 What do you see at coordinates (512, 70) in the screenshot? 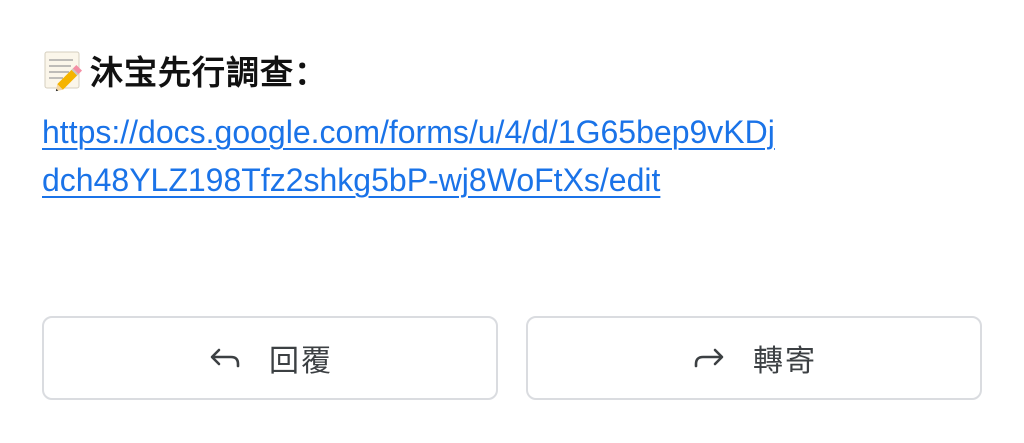
I see `message-heading: 沐宝先行調查：` at bounding box center [512, 70].